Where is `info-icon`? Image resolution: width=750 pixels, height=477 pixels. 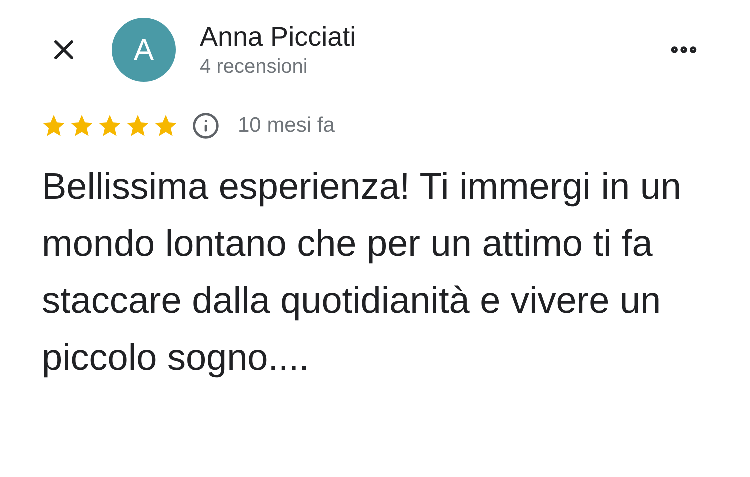 info-icon is located at coordinates (206, 126).